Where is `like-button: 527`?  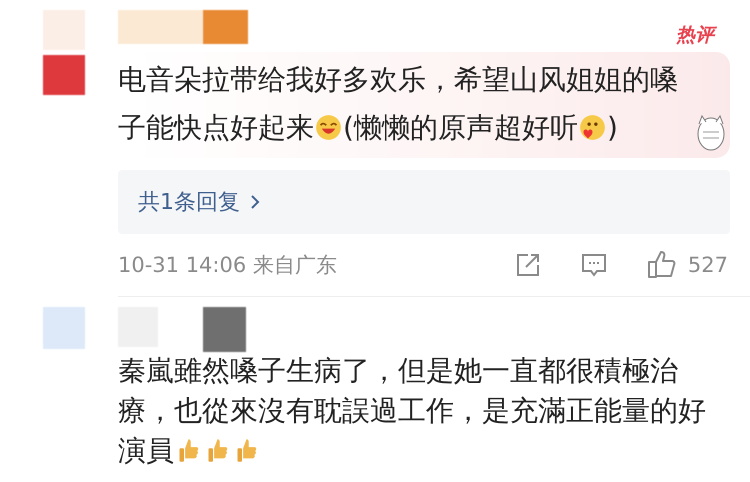
like-button: 527 is located at coordinates (687, 265).